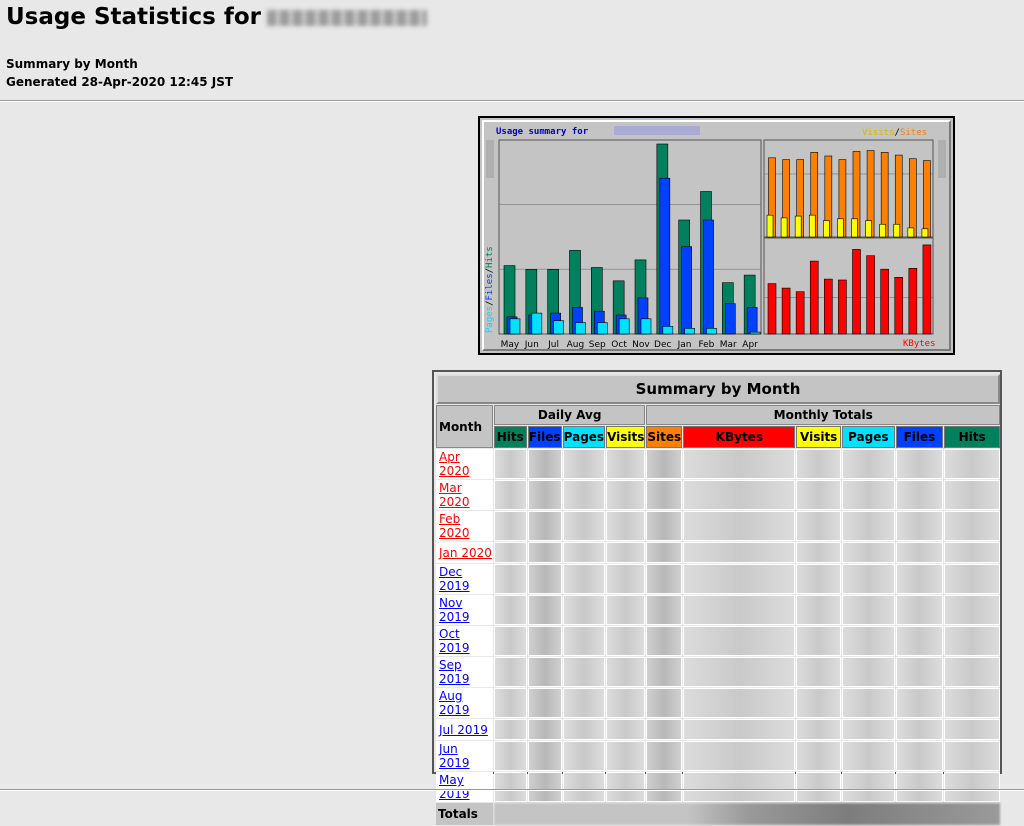 The width and height of the screenshot is (1024, 826). I want to click on month-cell: Sep 2019, so click(464, 672).